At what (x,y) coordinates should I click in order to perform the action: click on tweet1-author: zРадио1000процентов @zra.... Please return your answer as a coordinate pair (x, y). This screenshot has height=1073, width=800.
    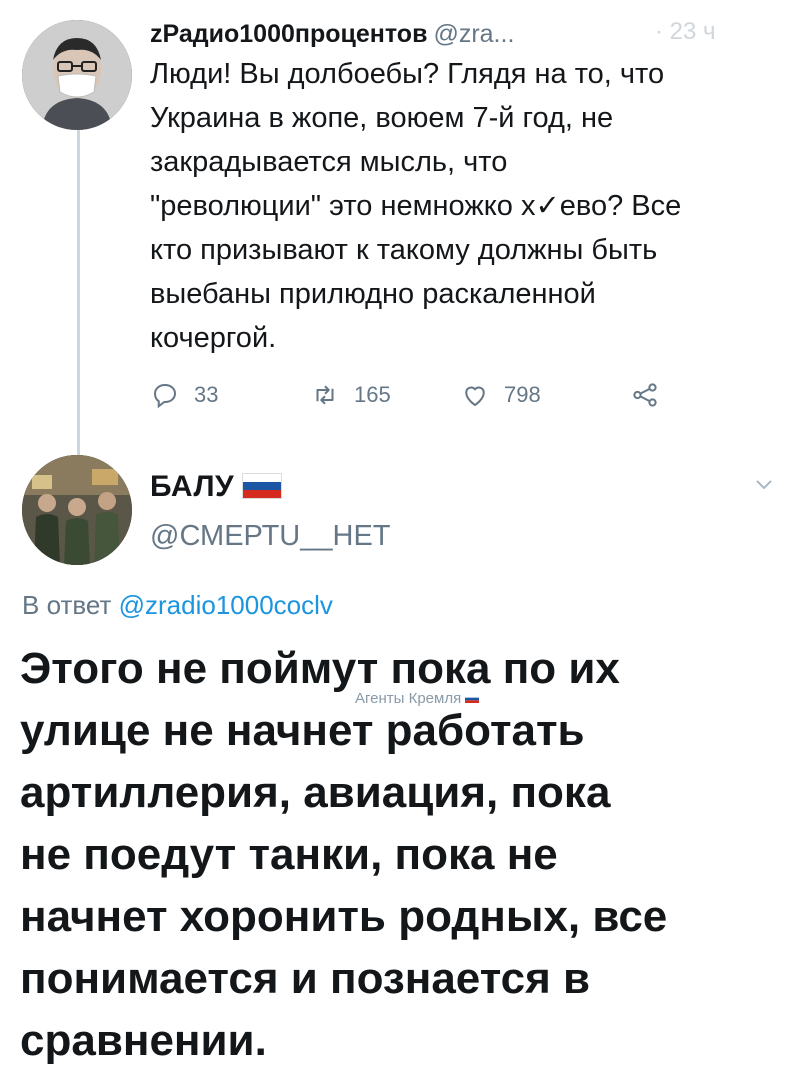
    Looking at the image, I should click on (332, 34).